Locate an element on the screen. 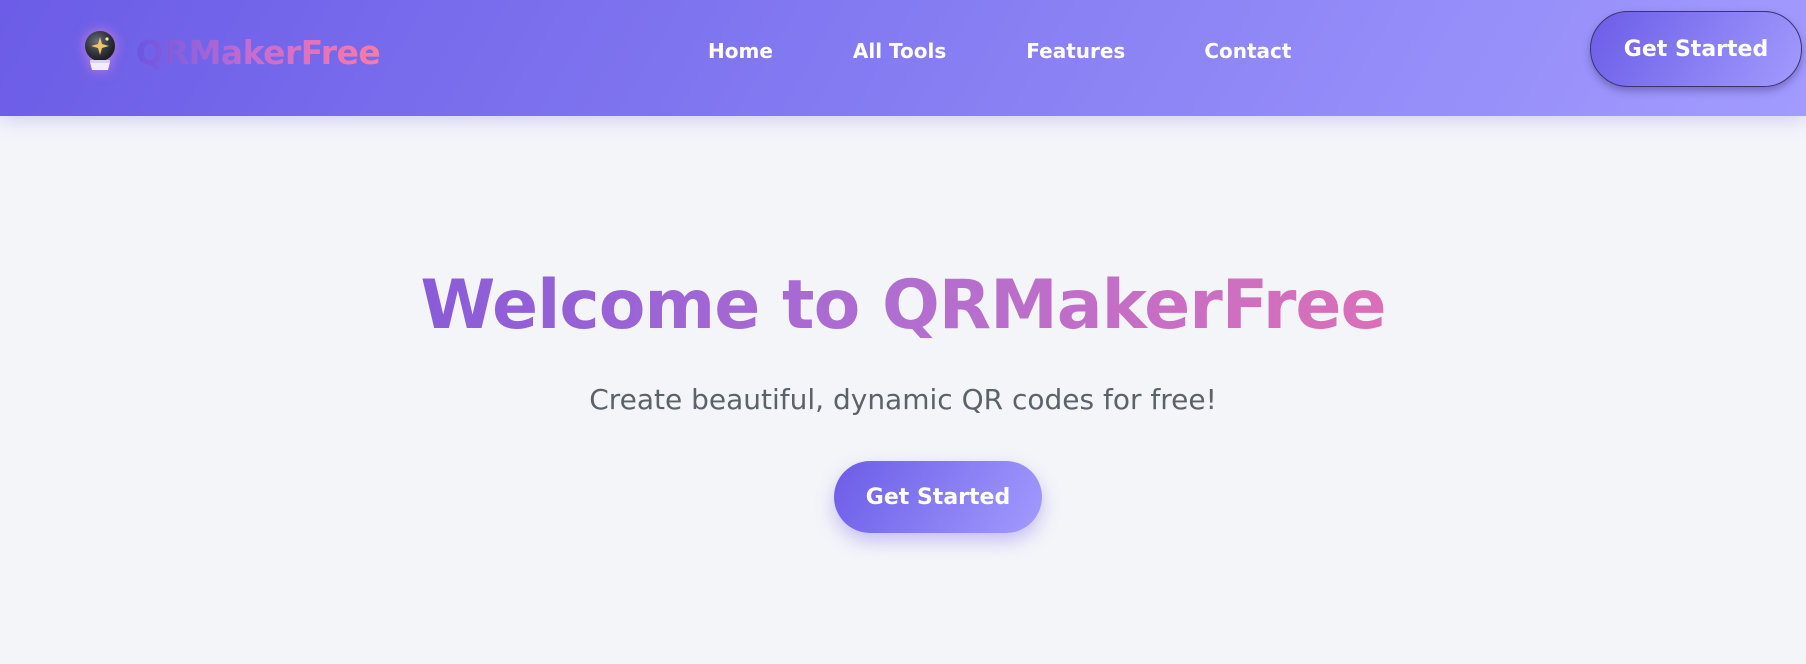 Image resolution: width=1806 pixels, height=664 pixels. nav-link-home: Home is located at coordinates (740, 51).